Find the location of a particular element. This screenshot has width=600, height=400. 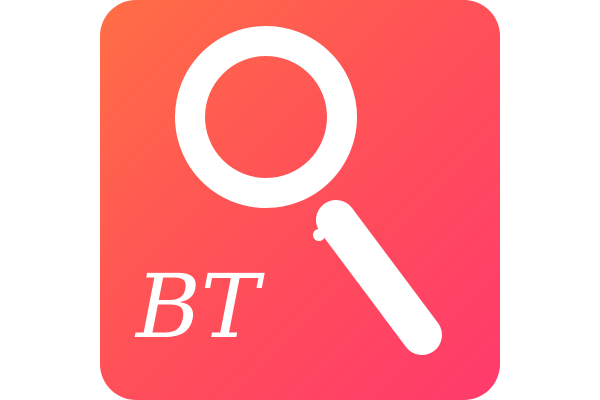

bt-label: BT is located at coordinates (200, 306).